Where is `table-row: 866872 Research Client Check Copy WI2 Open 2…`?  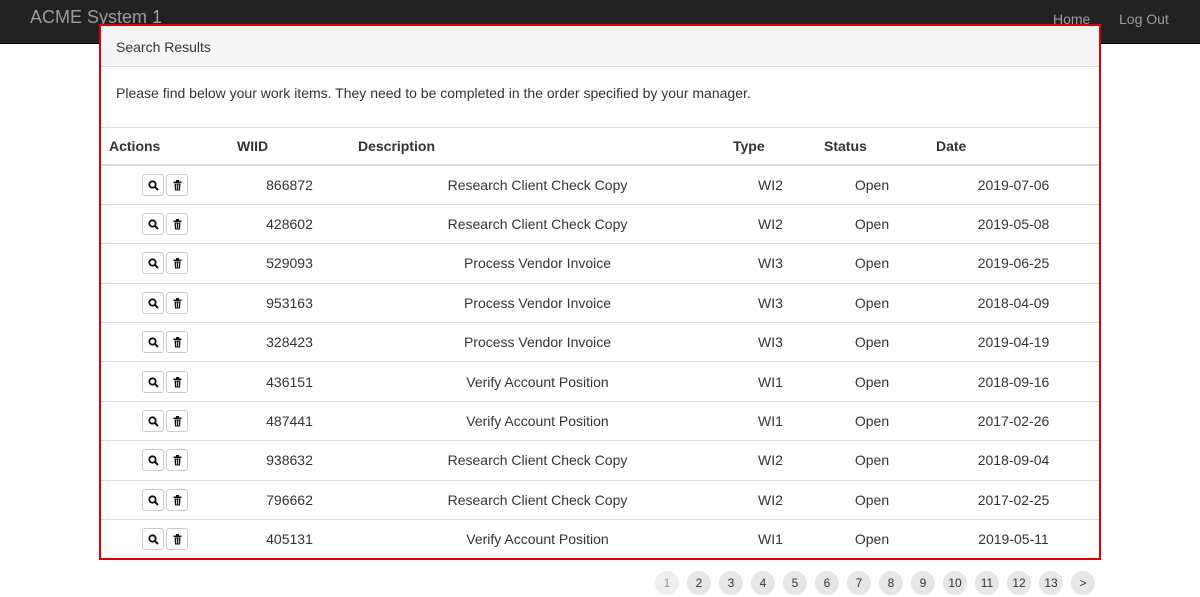
table-row: 866872 Research Client Check Copy WI2 Open 2… is located at coordinates (600, 185).